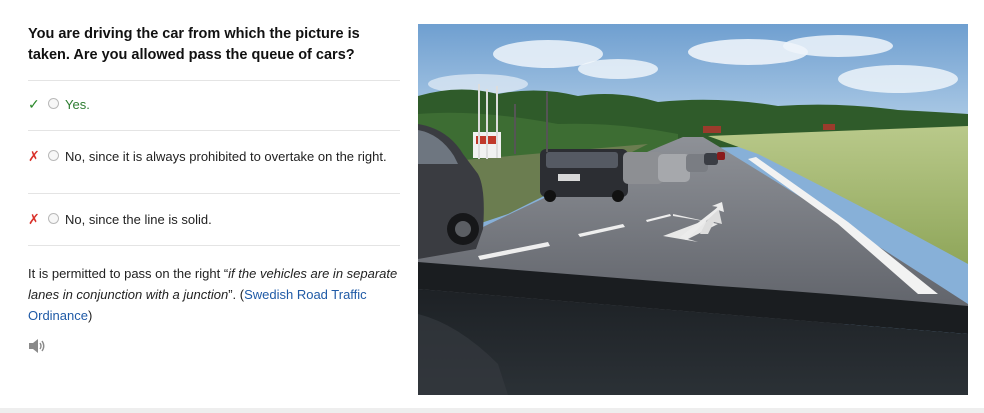  Describe the element at coordinates (214, 220) in the screenshot. I see `answer-option-no-solid-line: ✗ No, since the line is solid.` at that location.